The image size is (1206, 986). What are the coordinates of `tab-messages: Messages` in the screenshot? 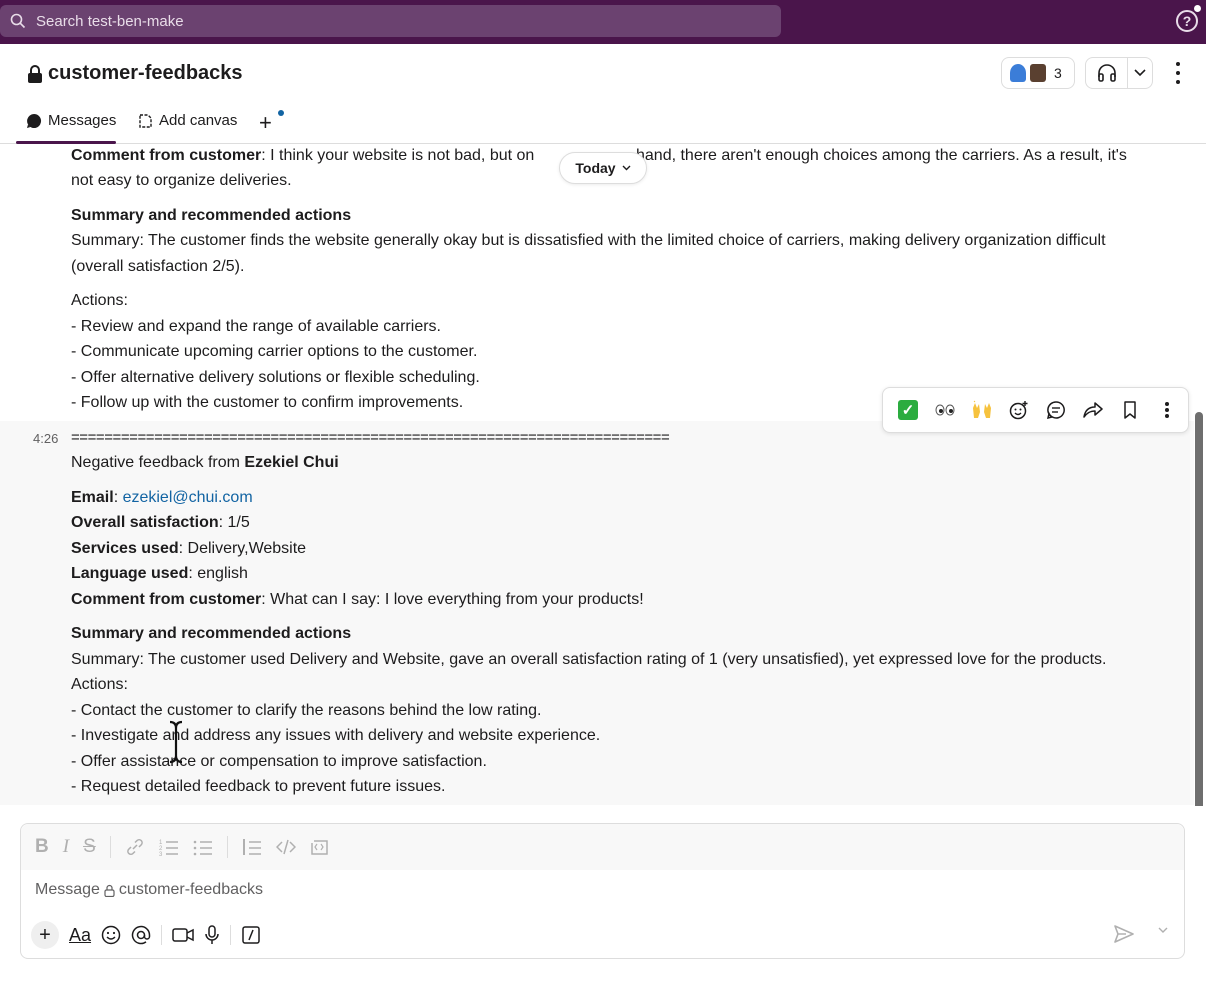 It's located at (66, 128).